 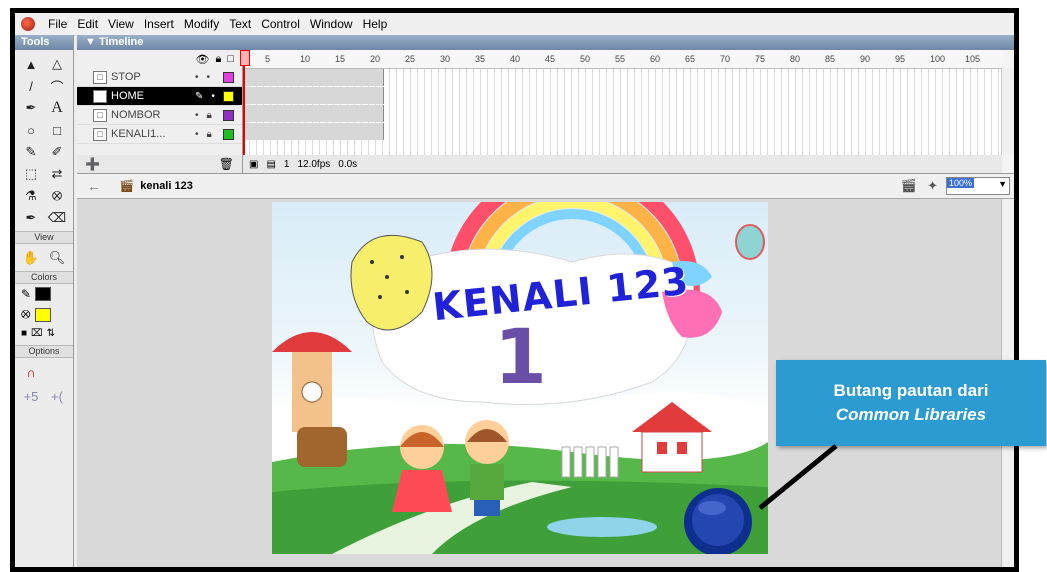 I want to click on arrow-tool-icon: ▲, so click(x=31, y=64).